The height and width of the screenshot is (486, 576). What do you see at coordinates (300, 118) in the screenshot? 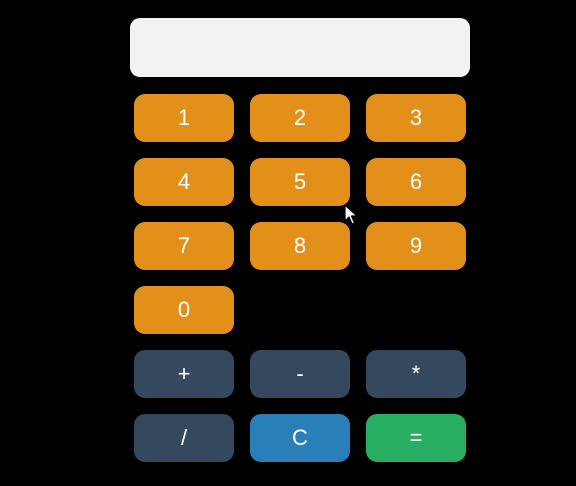
I see `key-2-button: 2` at bounding box center [300, 118].